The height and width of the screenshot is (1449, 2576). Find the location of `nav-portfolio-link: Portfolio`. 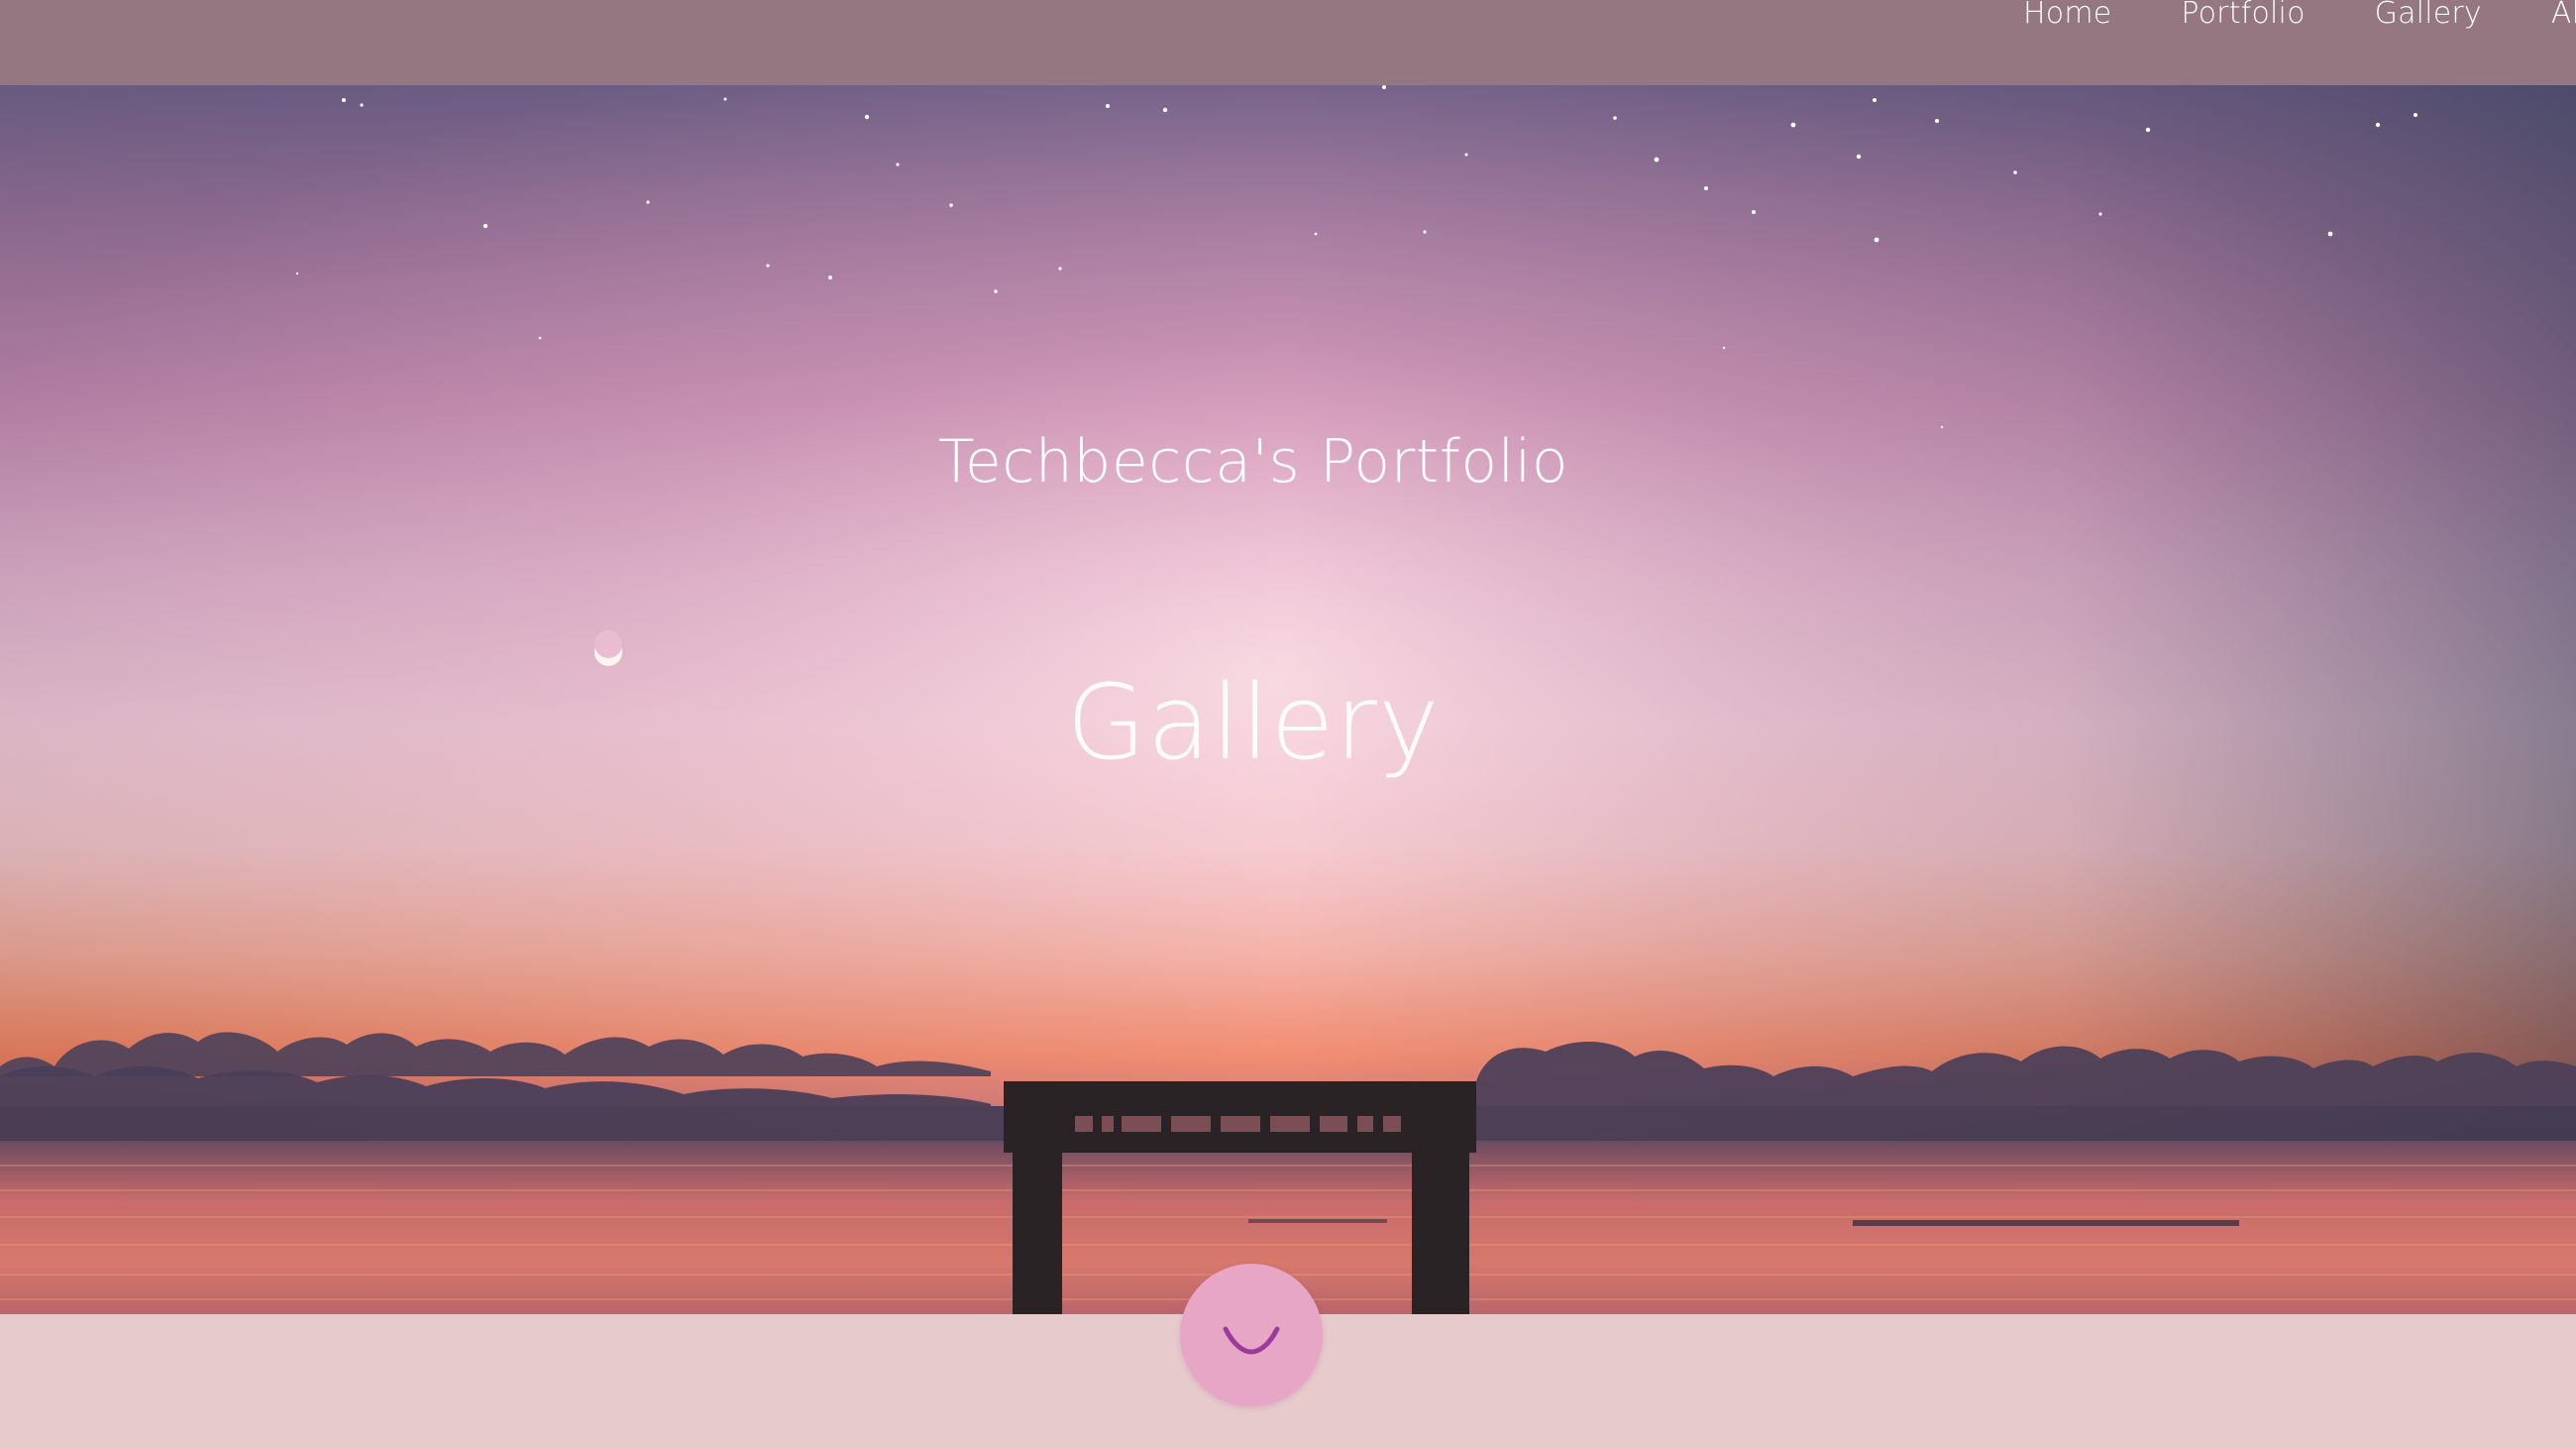

nav-portfolio-link: Portfolio is located at coordinates (2243, 16).